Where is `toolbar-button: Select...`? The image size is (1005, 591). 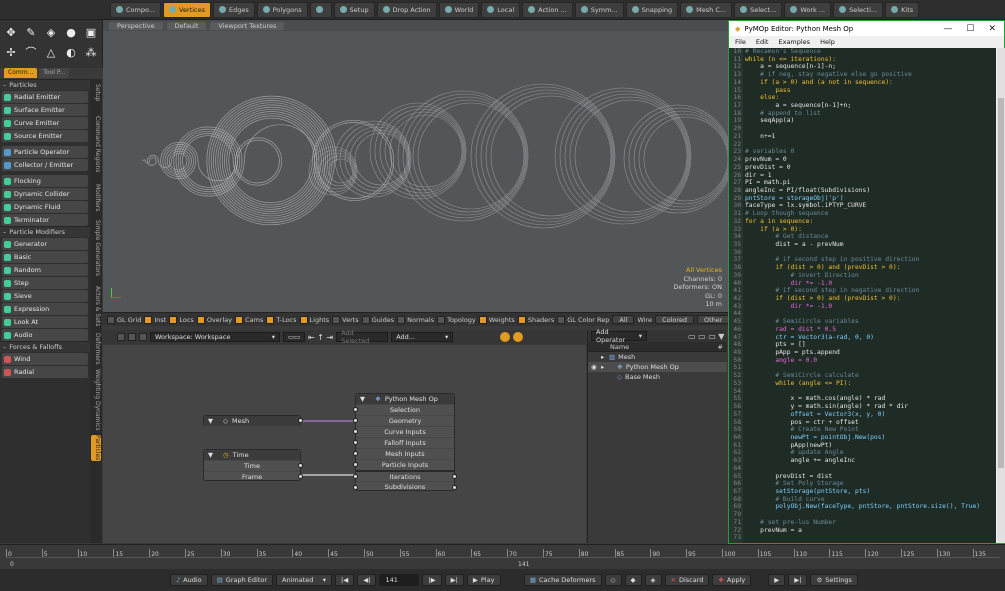
toolbar-button: Select... is located at coordinates (758, 9).